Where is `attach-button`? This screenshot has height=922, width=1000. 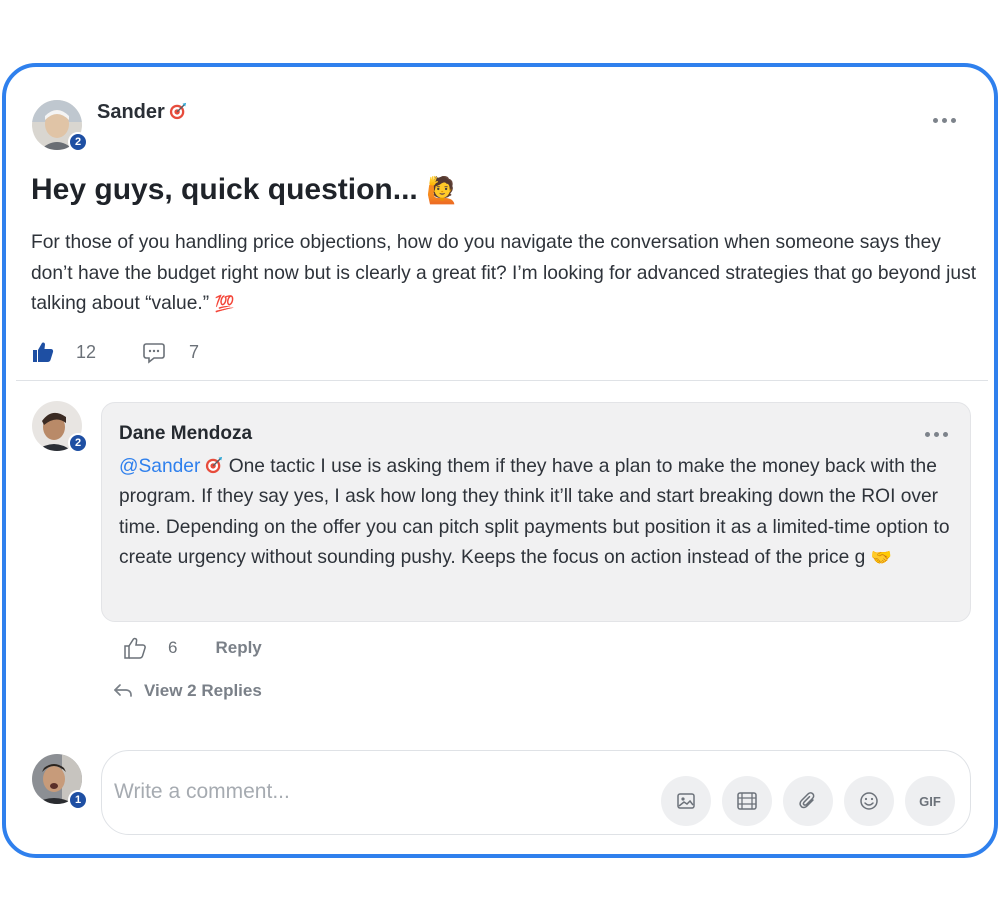
attach-button is located at coordinates (808, 801).